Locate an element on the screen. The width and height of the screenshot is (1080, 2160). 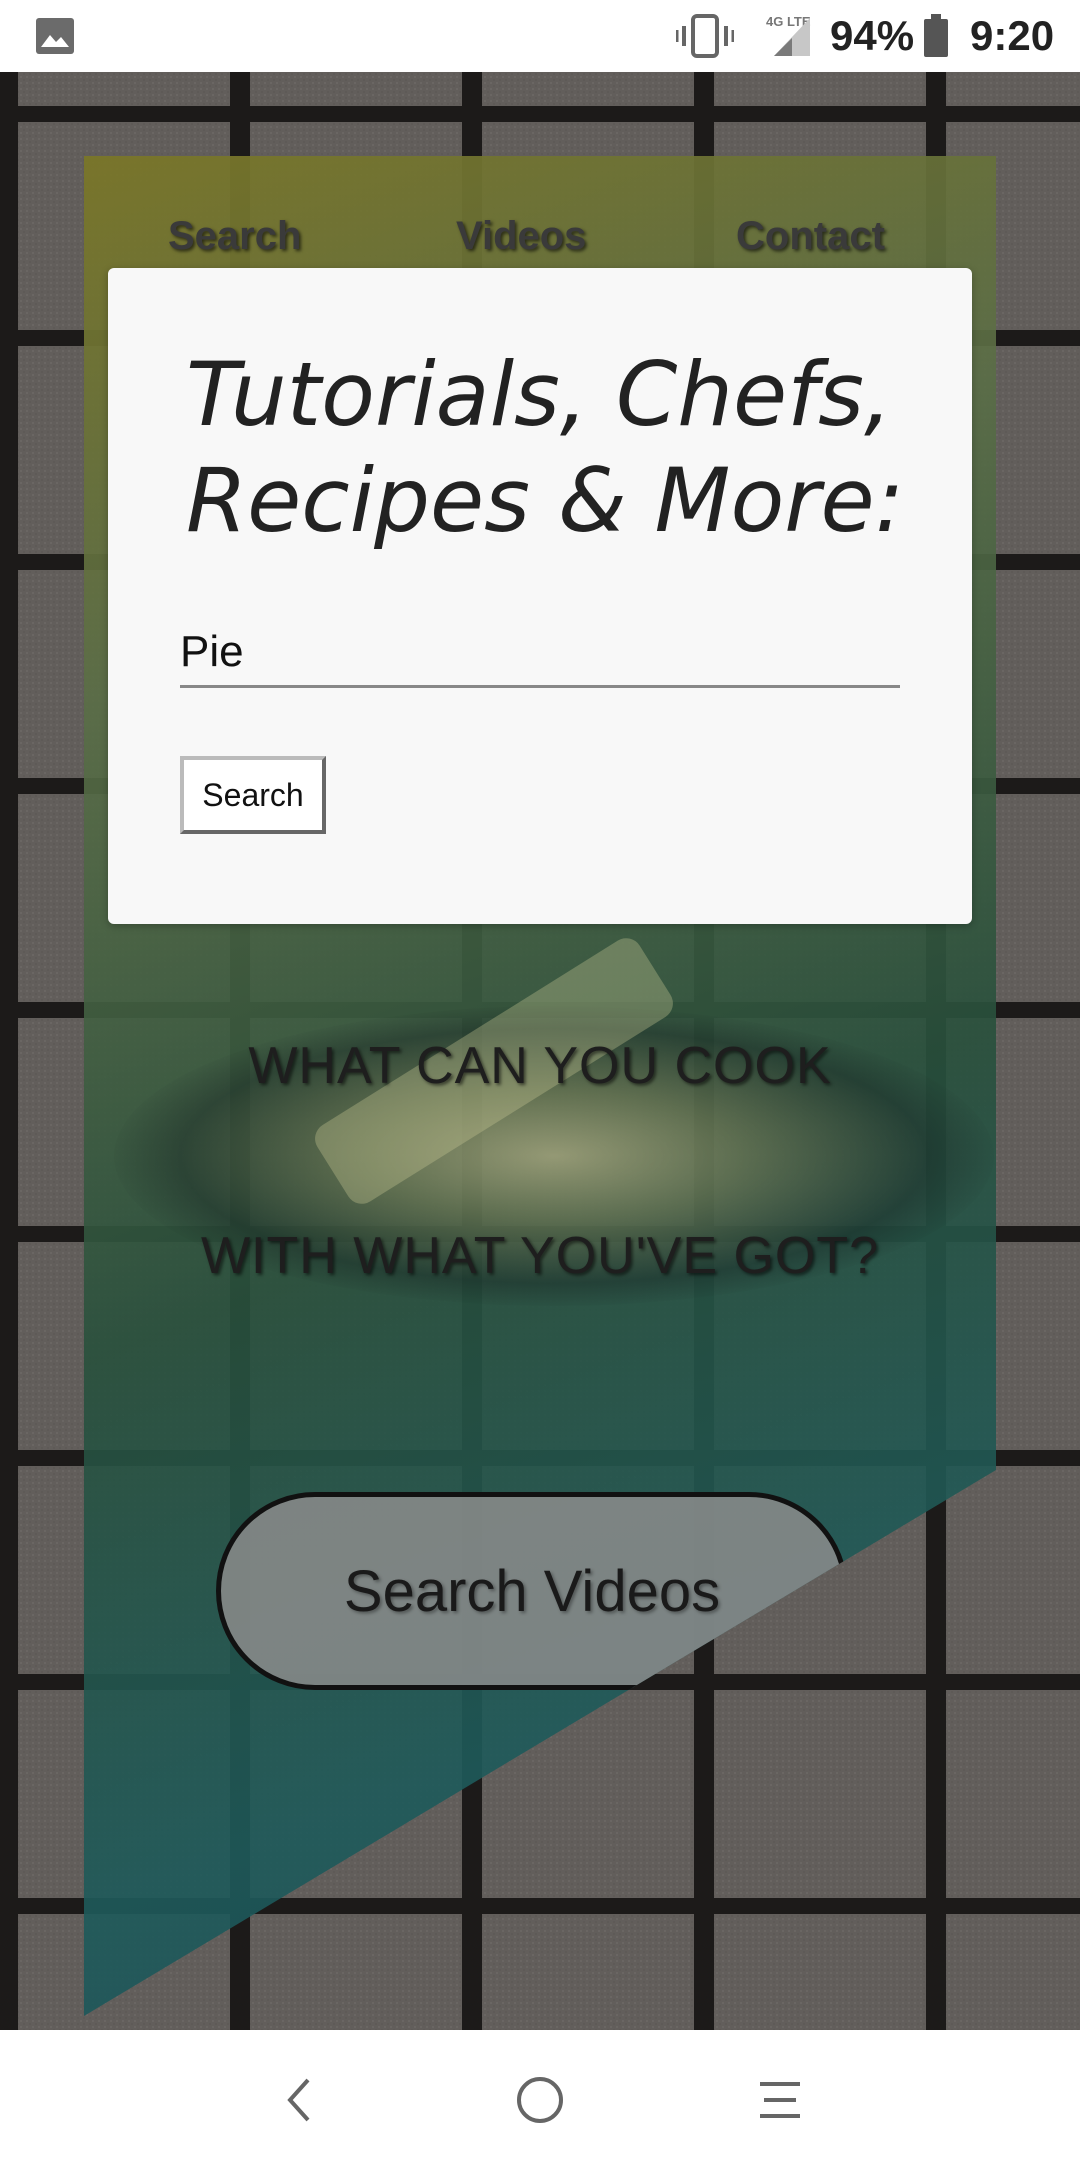
menu-icon is located at coordinates (780, 2100).